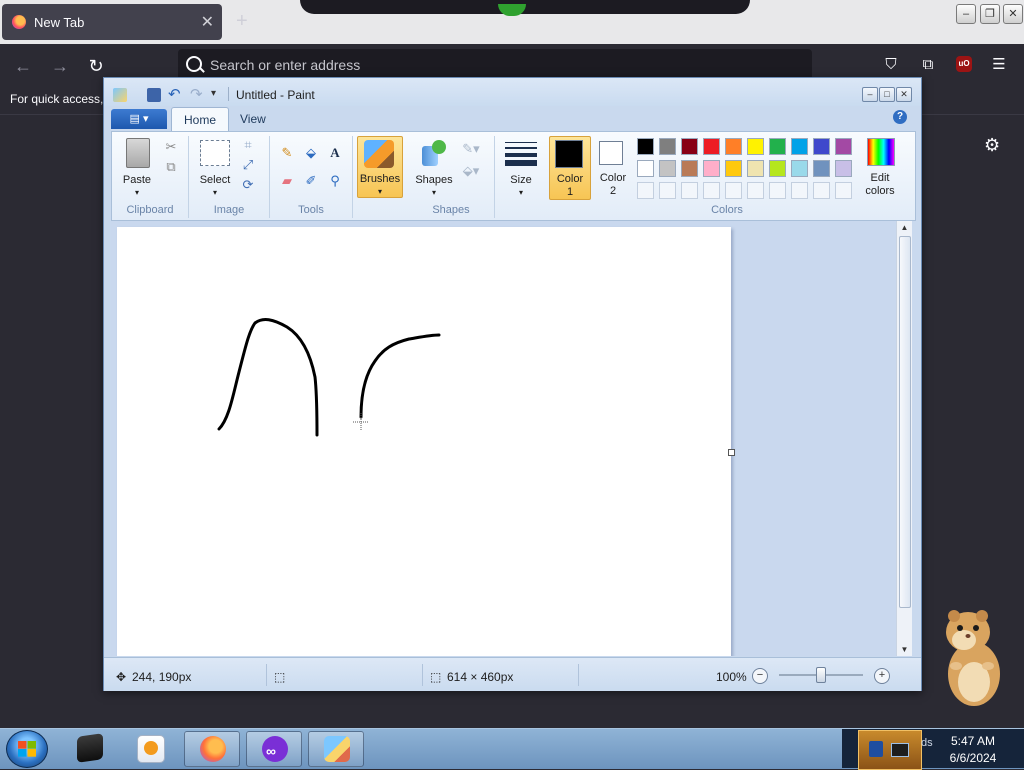  Describe the element at coordinates (821, 675) in the screenshot. I see `zoom-slider-thumb` at that location.